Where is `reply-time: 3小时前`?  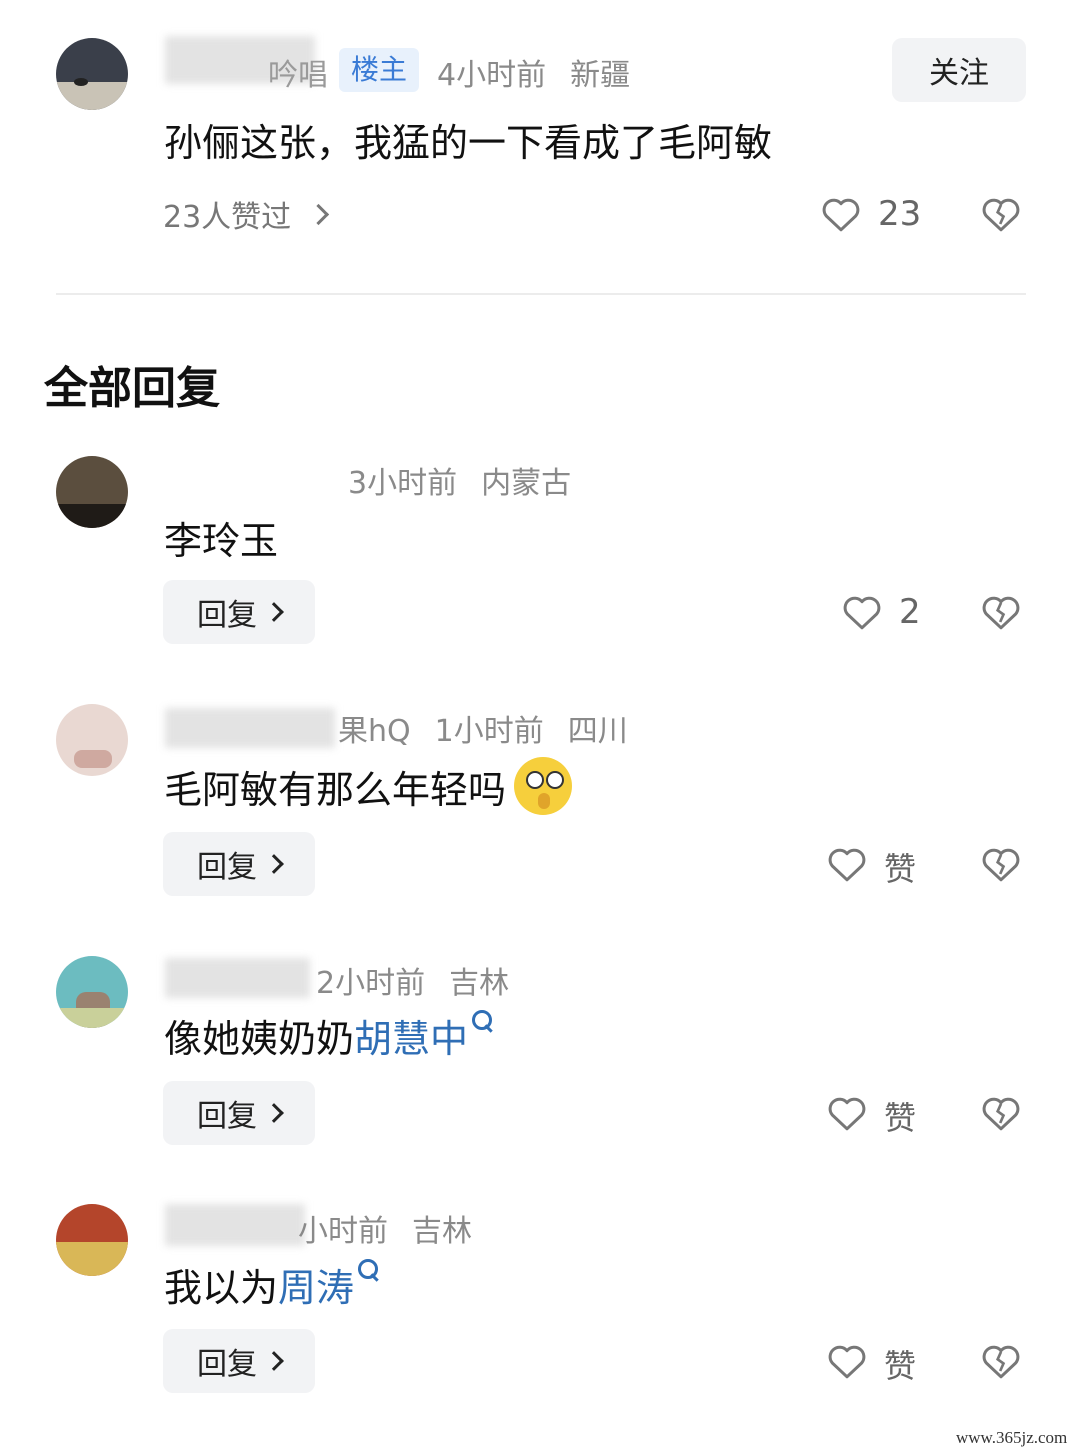 reply-time: 3小时前 is located at coordinates (403, 483).